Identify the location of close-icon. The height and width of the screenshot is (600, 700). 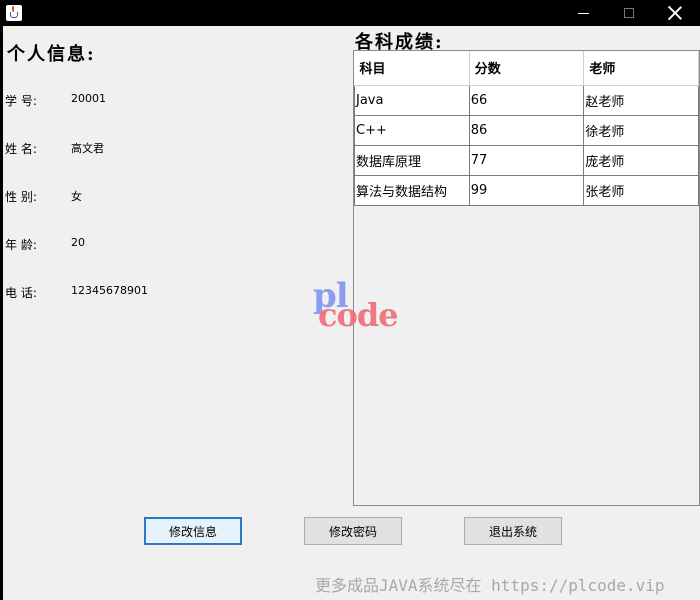
(675, 13).